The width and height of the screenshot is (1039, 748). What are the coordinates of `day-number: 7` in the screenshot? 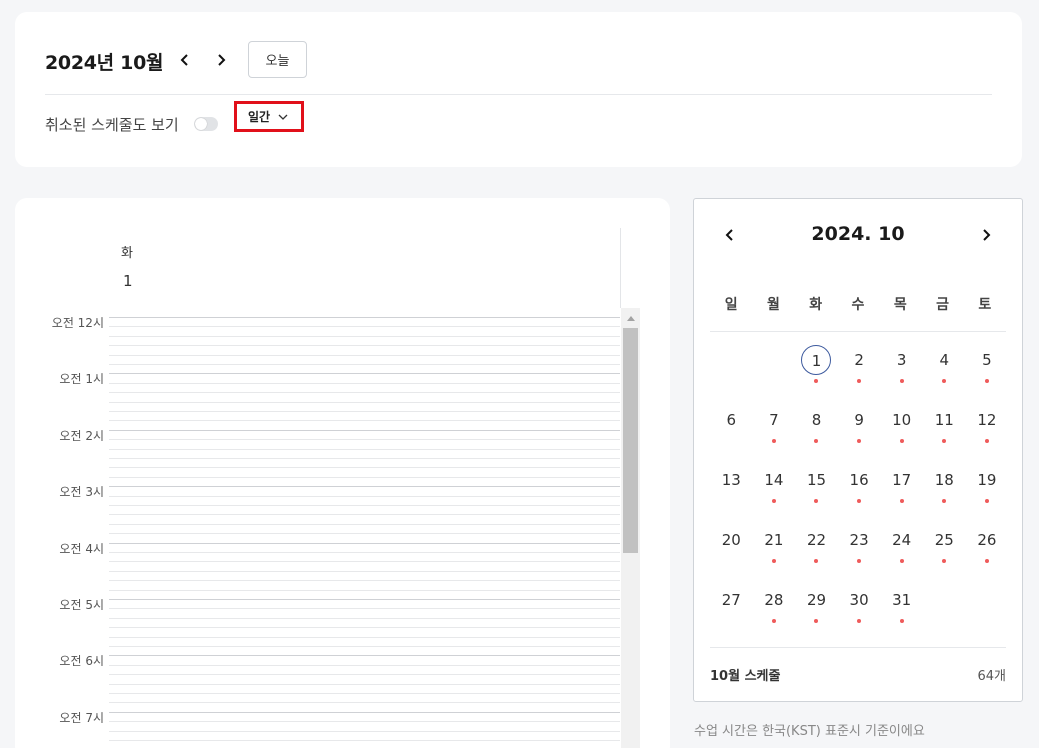 It's located at (774, 420).